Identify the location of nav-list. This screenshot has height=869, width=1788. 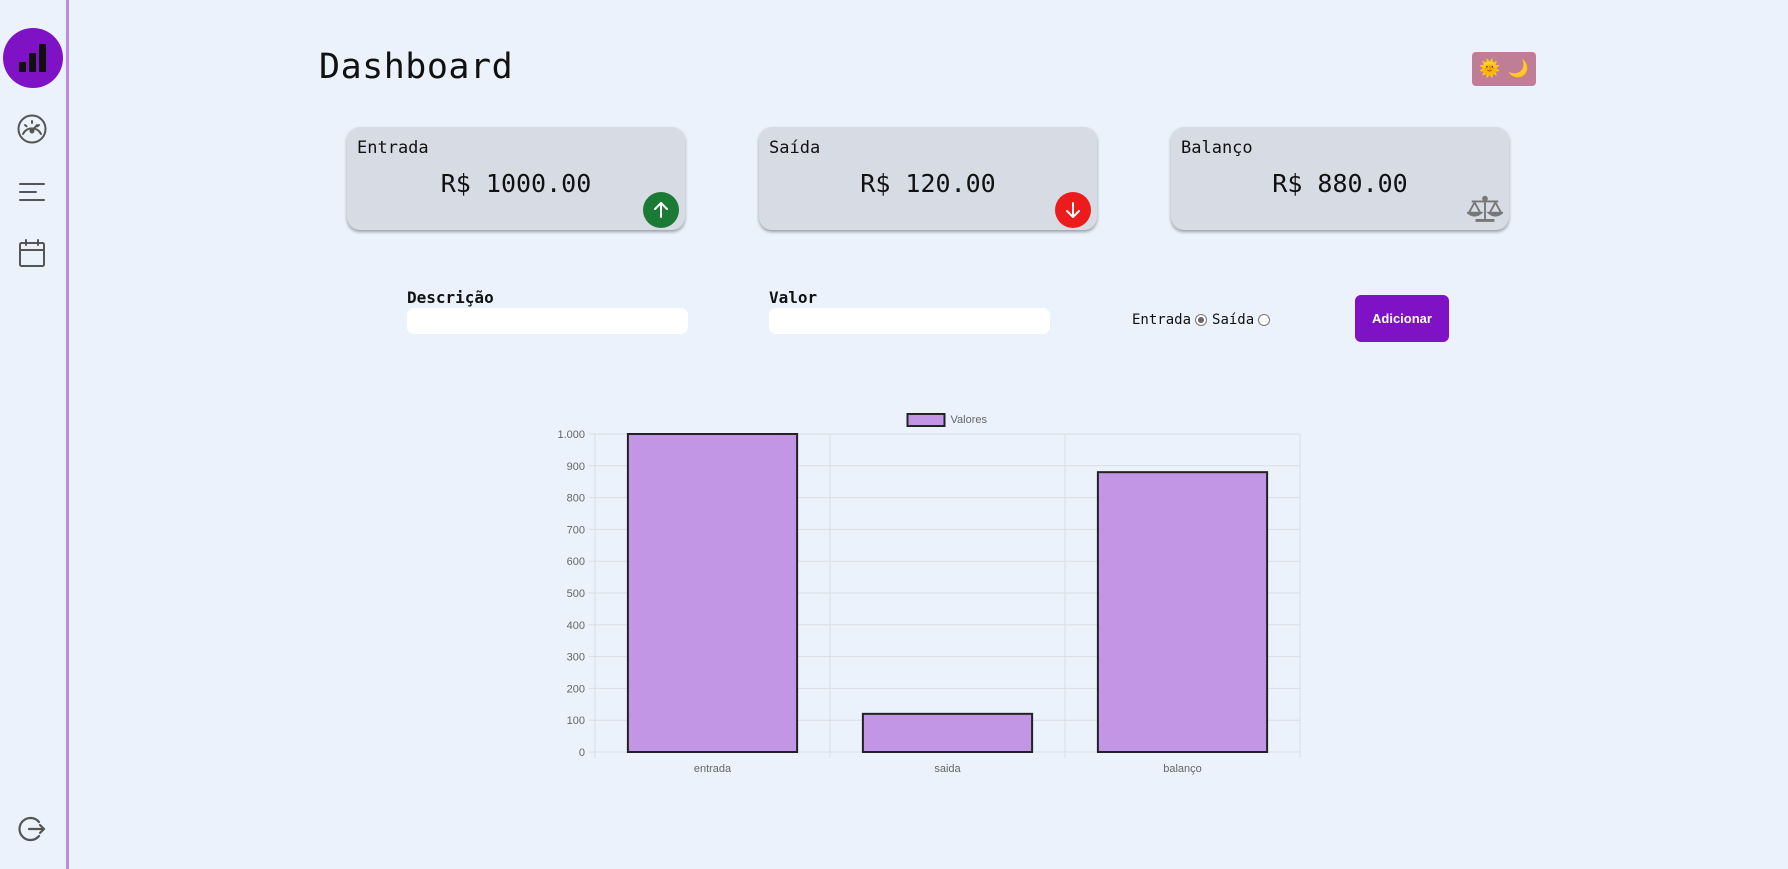
(32, 192).